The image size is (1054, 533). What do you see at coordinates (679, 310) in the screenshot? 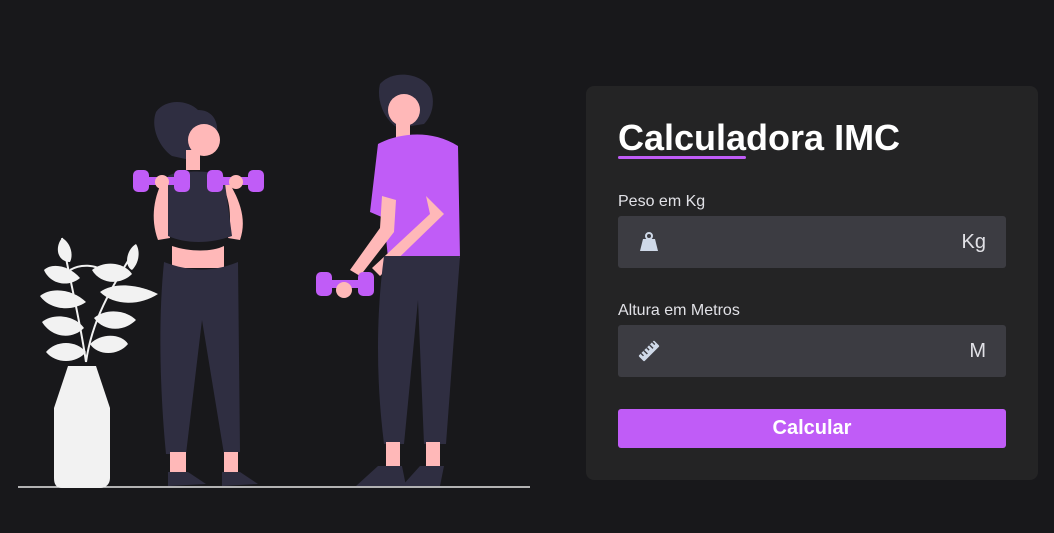
I see `height-label: Altura em Metros` at bounding box center [679, 310].